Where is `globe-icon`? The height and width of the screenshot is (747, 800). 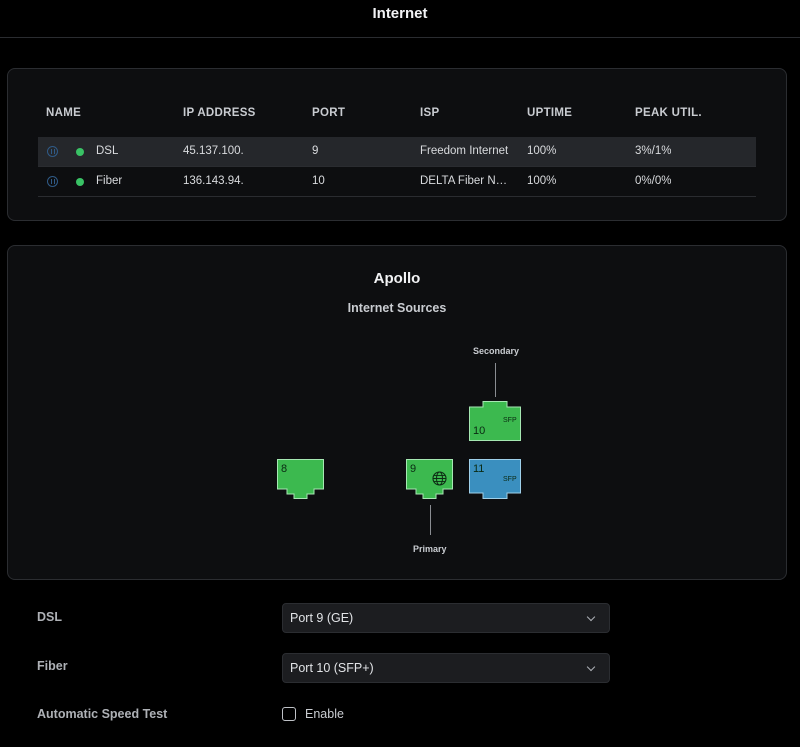
globe-icon is located at coordinates (439, 478).